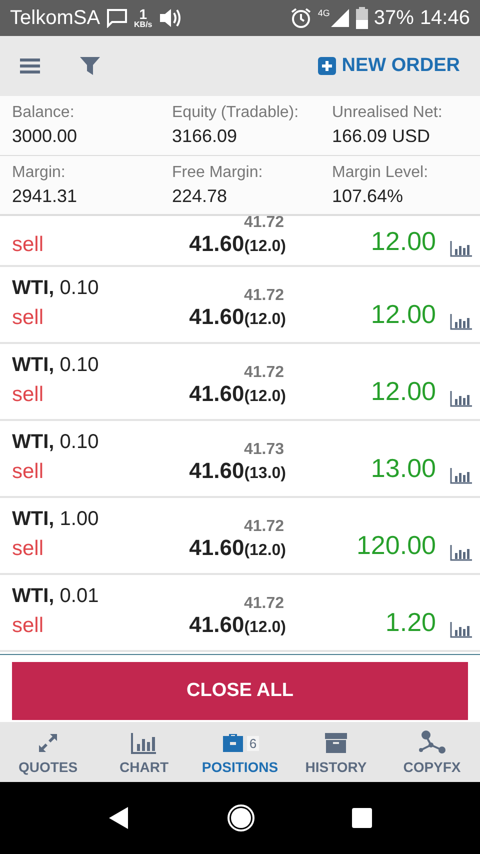  Describe the element at coordinates (395, 545) in the screenshot. I see `profit-value: 120.00` at that location.